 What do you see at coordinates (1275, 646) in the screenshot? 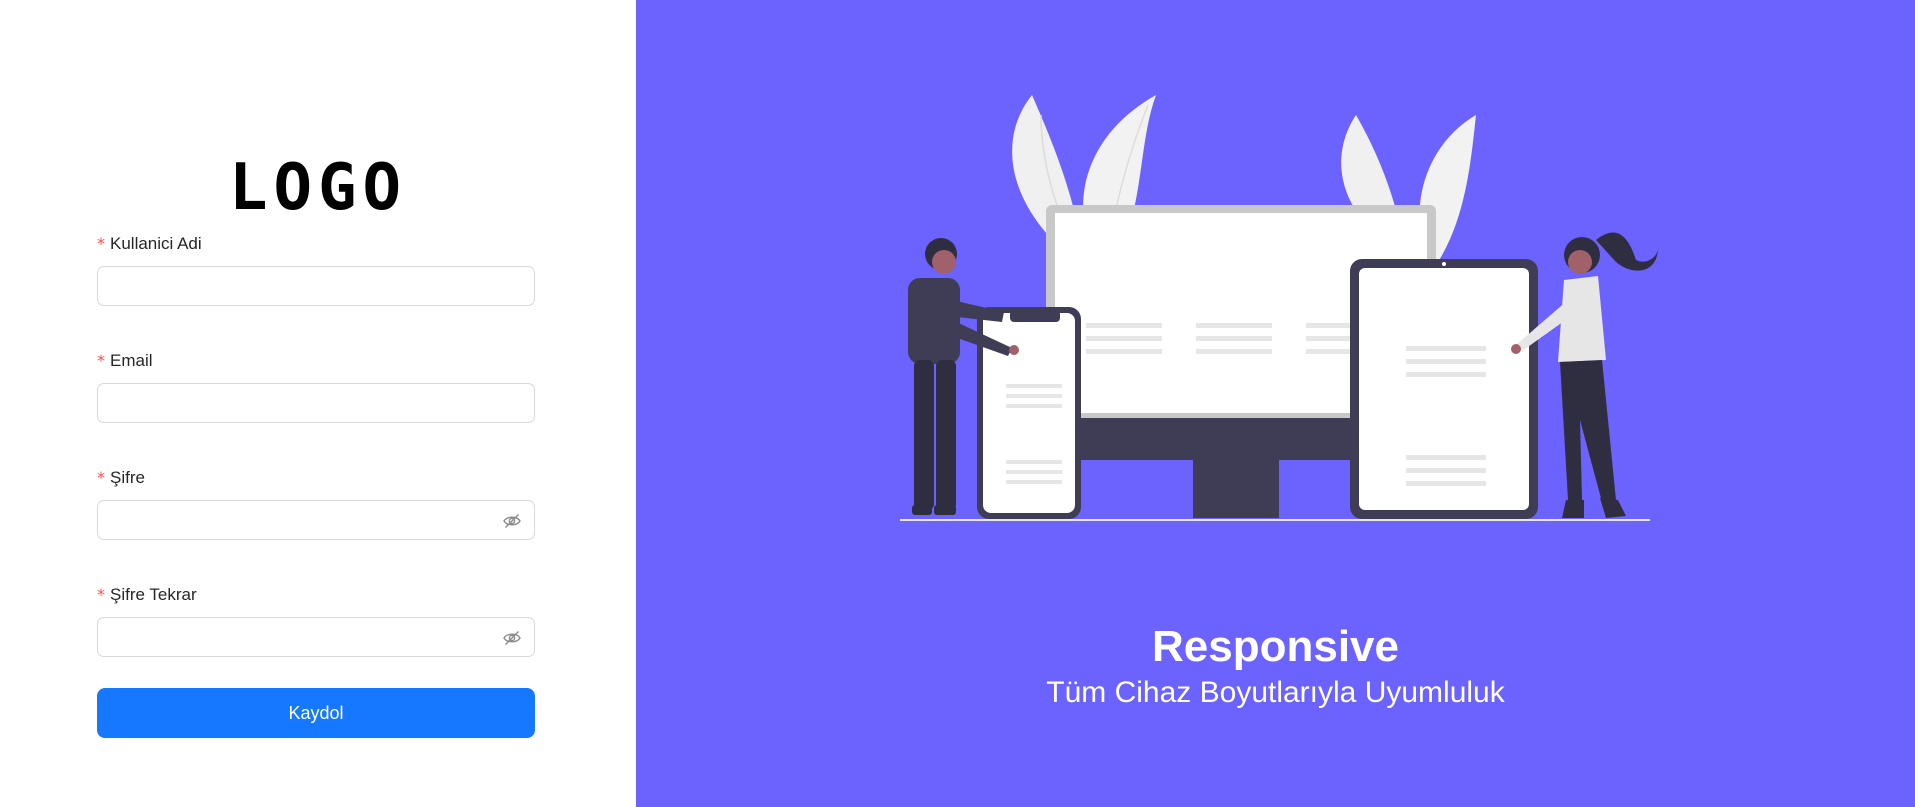
I see `hero-title: Responsive` at bounding box center [1275, 646].